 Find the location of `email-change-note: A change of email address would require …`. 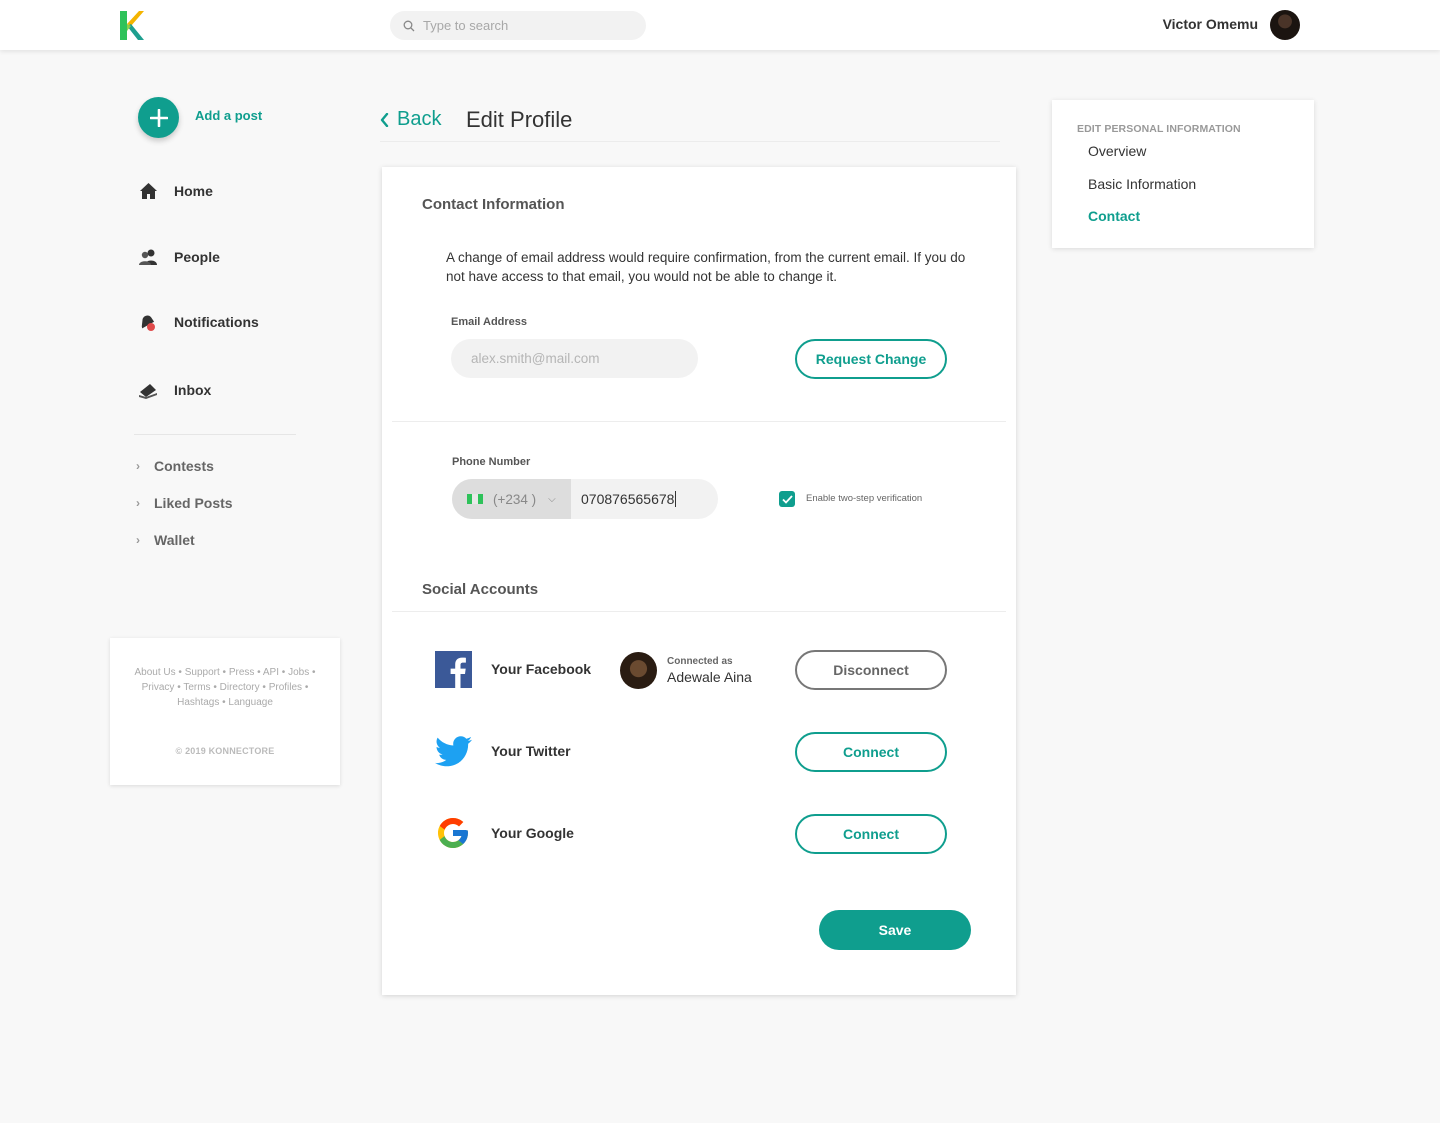

email-change-note: A change of email address would require … is located at coordinates (706, 267).